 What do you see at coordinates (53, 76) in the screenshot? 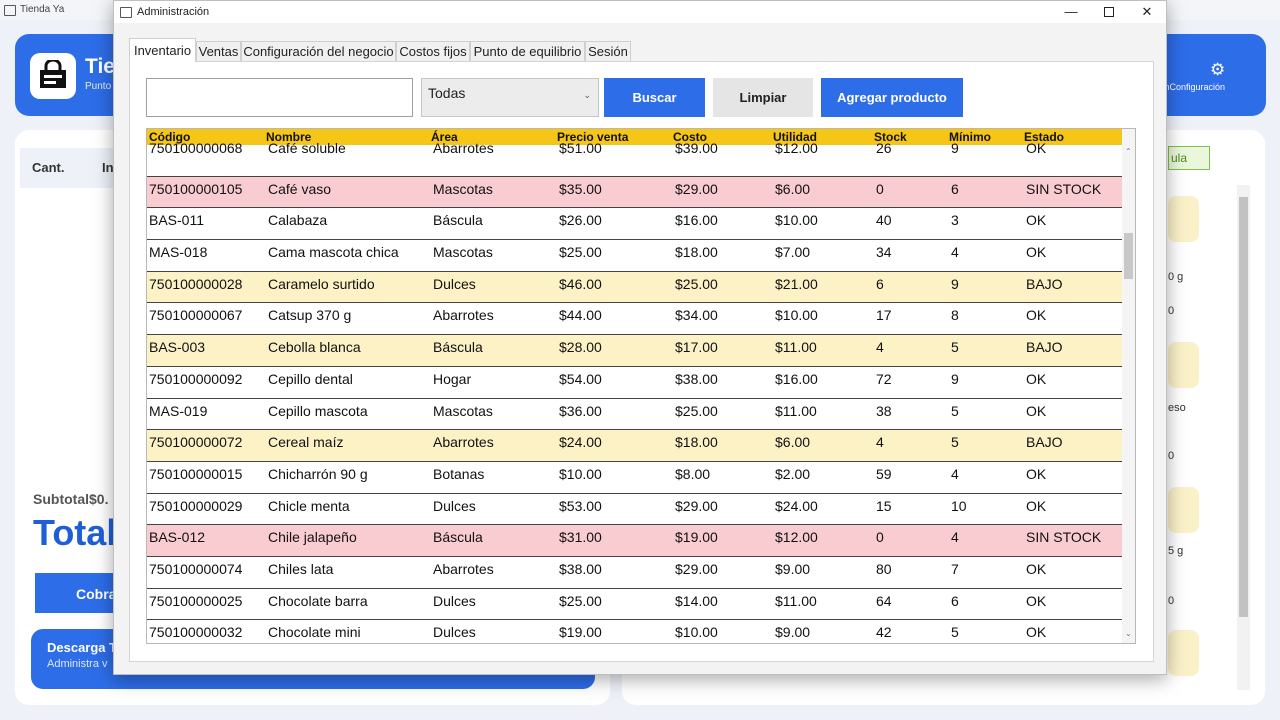
I see `store-logo-icon` at bounding box center [53, 76].